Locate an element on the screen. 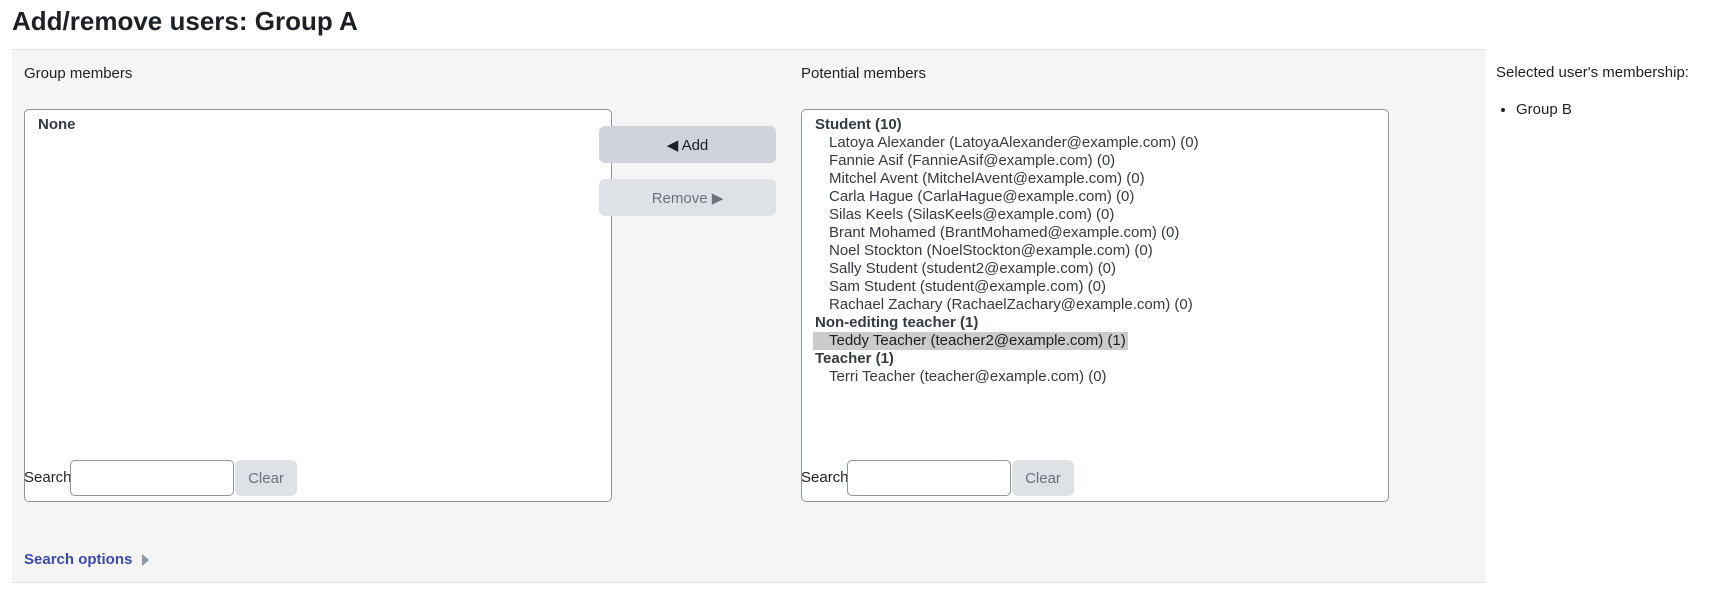  optgroup-label: Non-editing teacher (1) is located at coordinates (897, 322).